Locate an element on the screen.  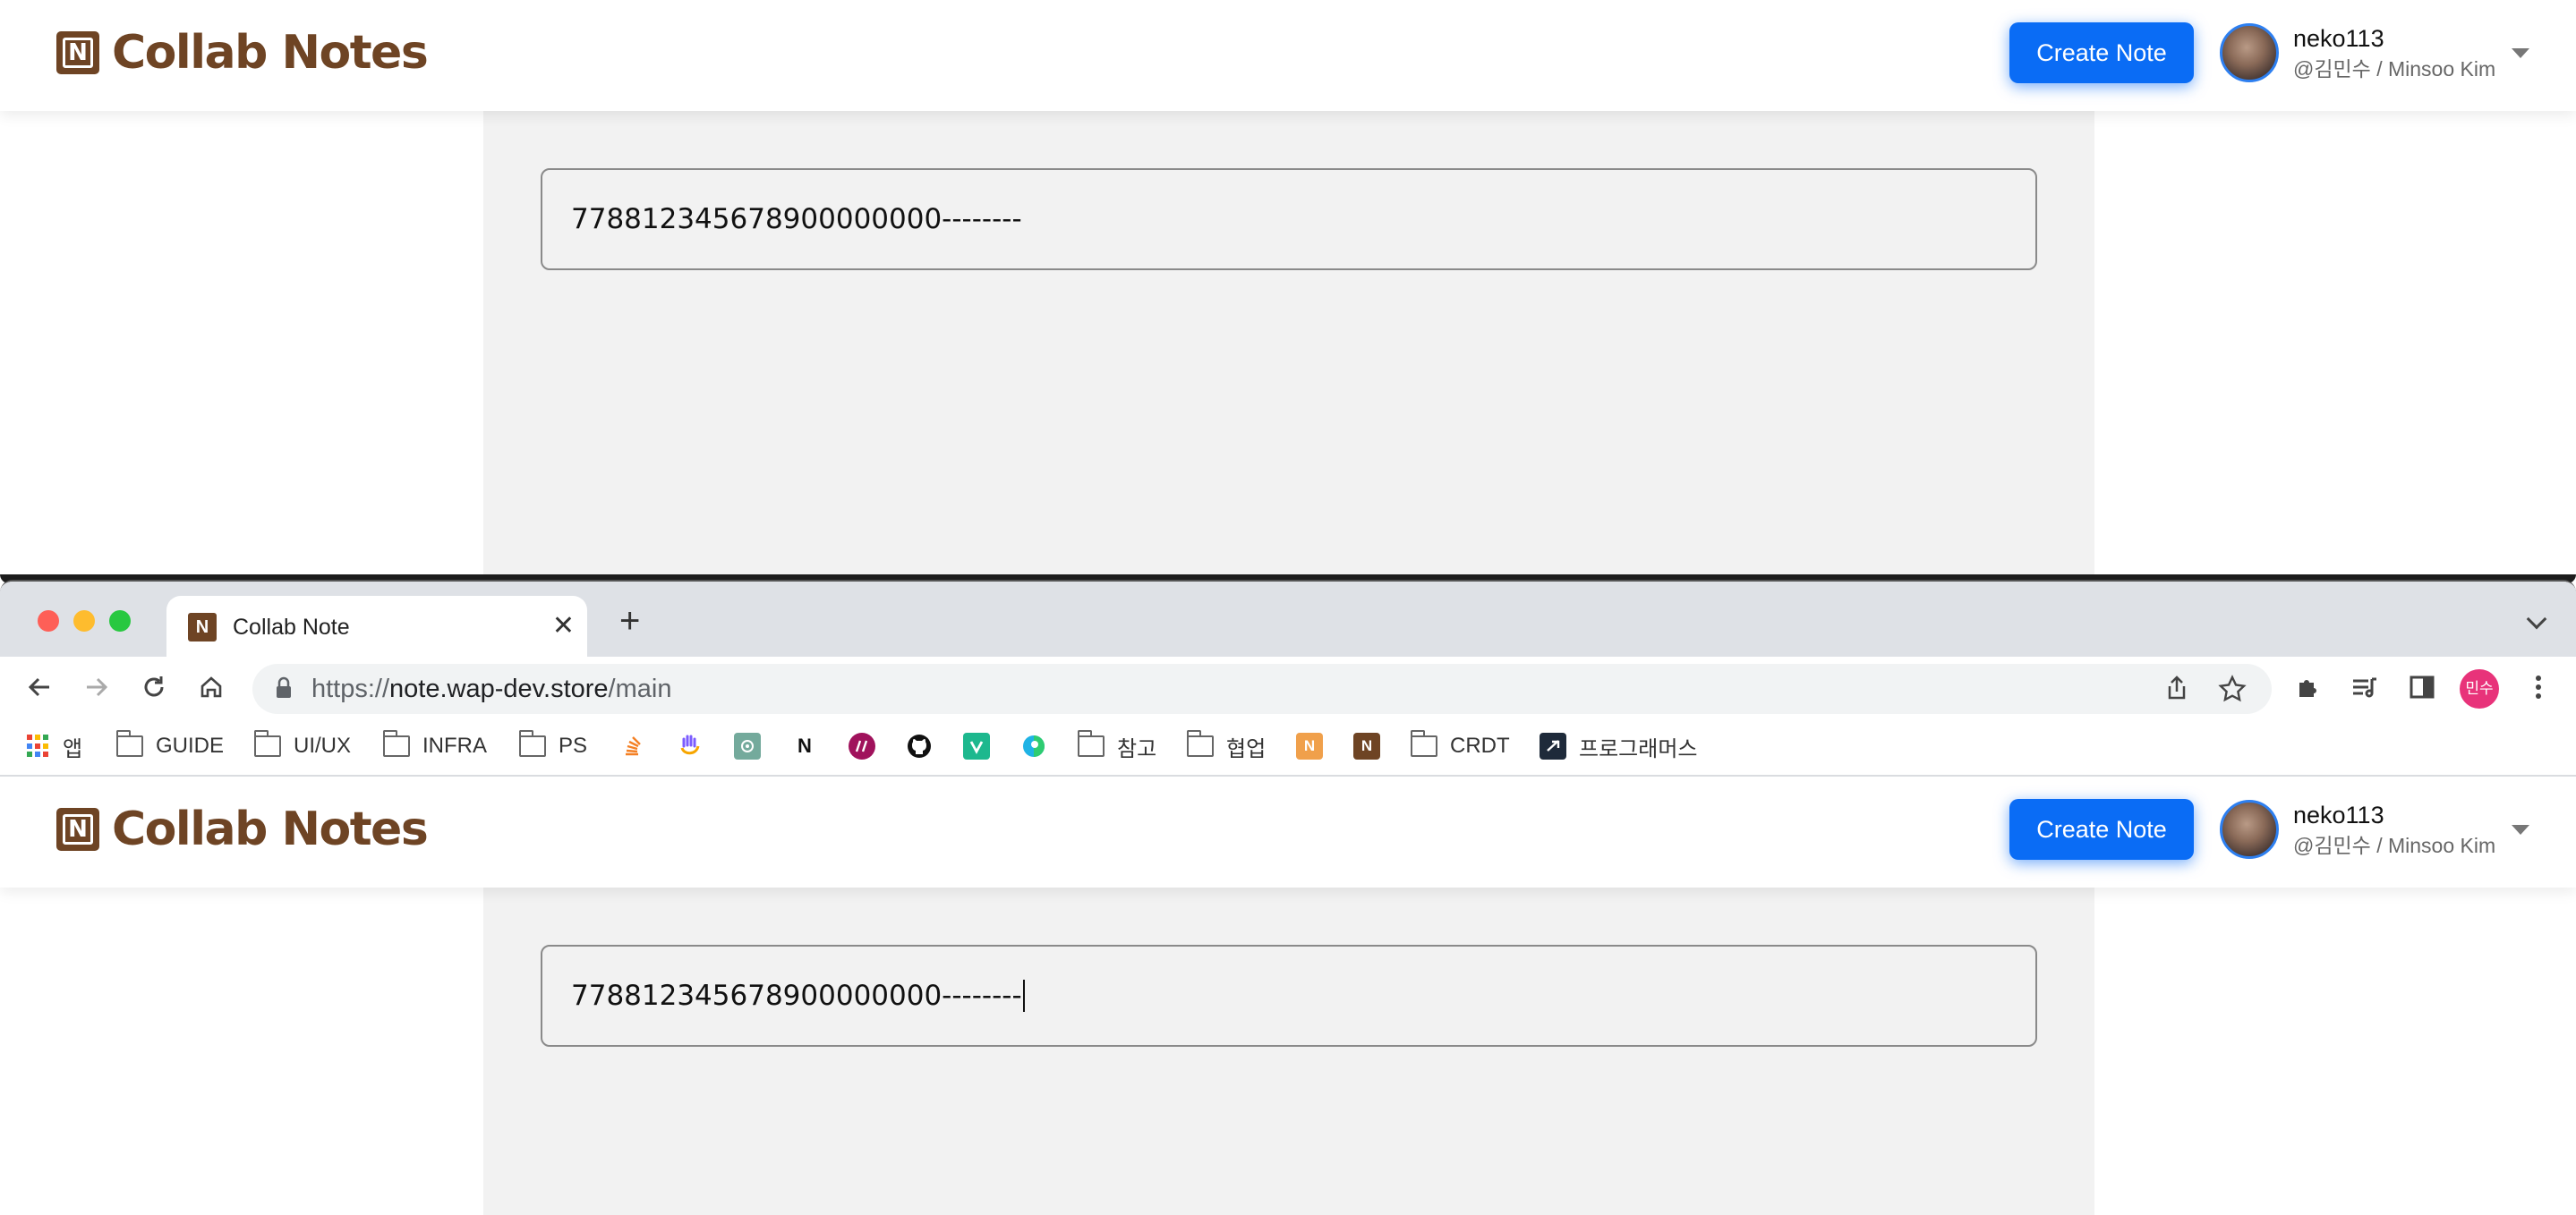
reading-list-icon is located at coordinates (2364, 687).